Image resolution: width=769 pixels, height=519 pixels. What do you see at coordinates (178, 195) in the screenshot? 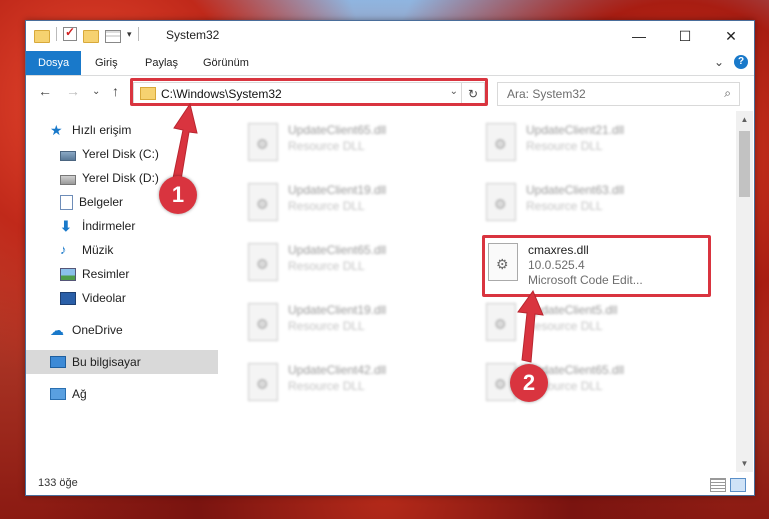
I see `step-badge-1: 1` at bounding box center [178, 195].